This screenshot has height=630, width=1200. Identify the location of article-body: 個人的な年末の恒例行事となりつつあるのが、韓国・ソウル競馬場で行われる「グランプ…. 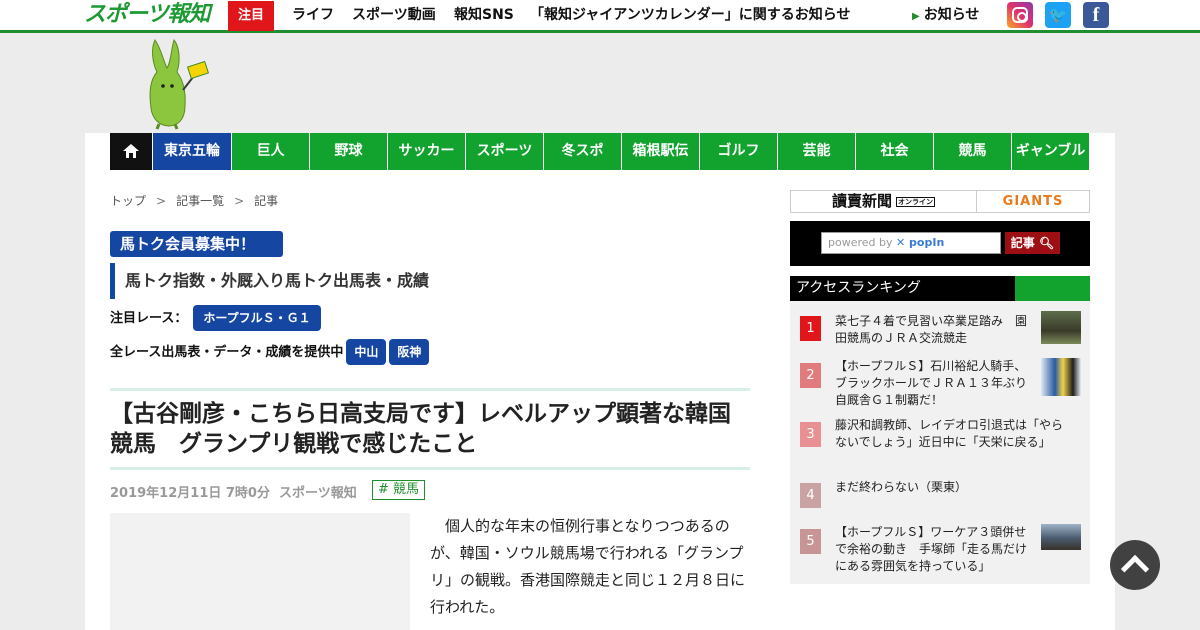
(588, 566).